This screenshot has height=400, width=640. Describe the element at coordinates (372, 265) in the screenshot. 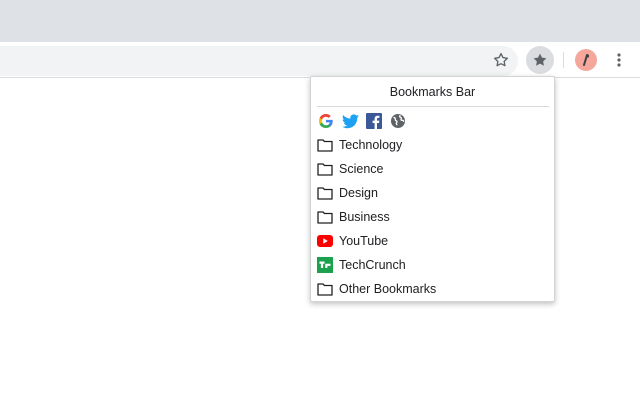

I see `bookmark-label: TechCrunch` at that location.